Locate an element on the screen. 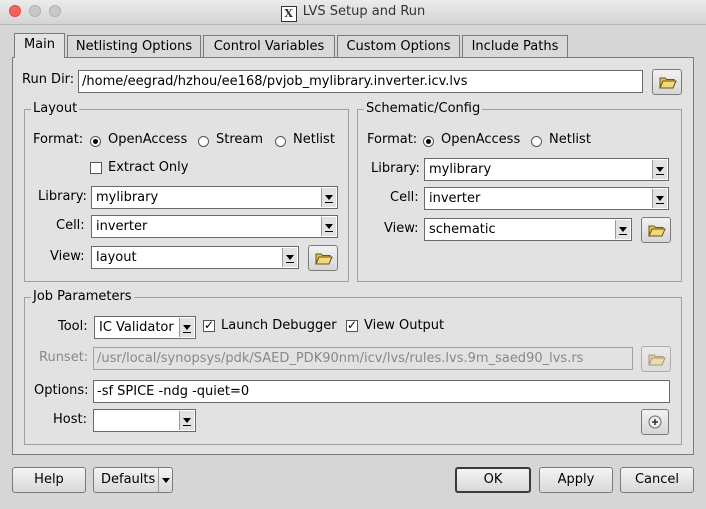 This screenshot has height=509, width=706. apply-button: Apply is located at coordinates (576, 480).